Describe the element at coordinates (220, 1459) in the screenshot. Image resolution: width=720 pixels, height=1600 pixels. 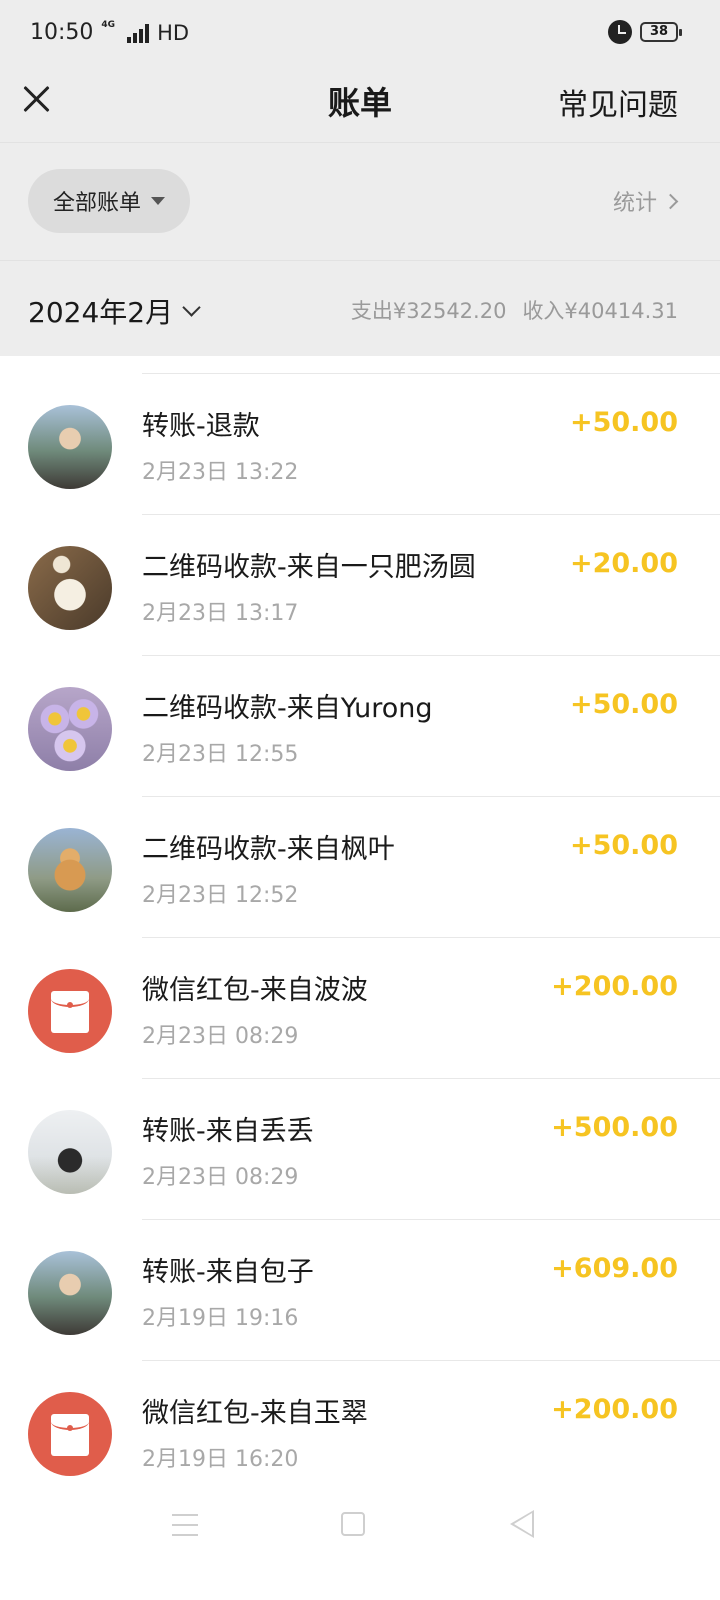
I see `transaction-time: 2月19日 16:20` at that location.